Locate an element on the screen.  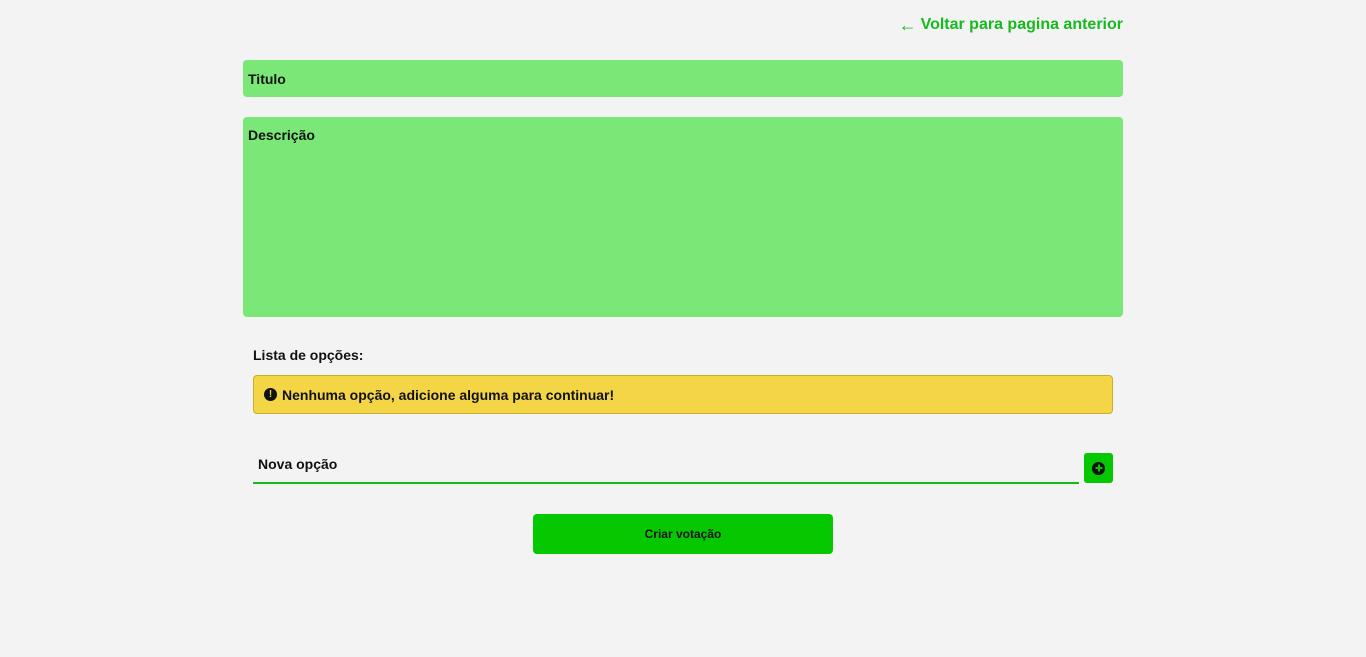
back-link-label: Voltar para pagina anterior is located at coordinates (1021, 24).